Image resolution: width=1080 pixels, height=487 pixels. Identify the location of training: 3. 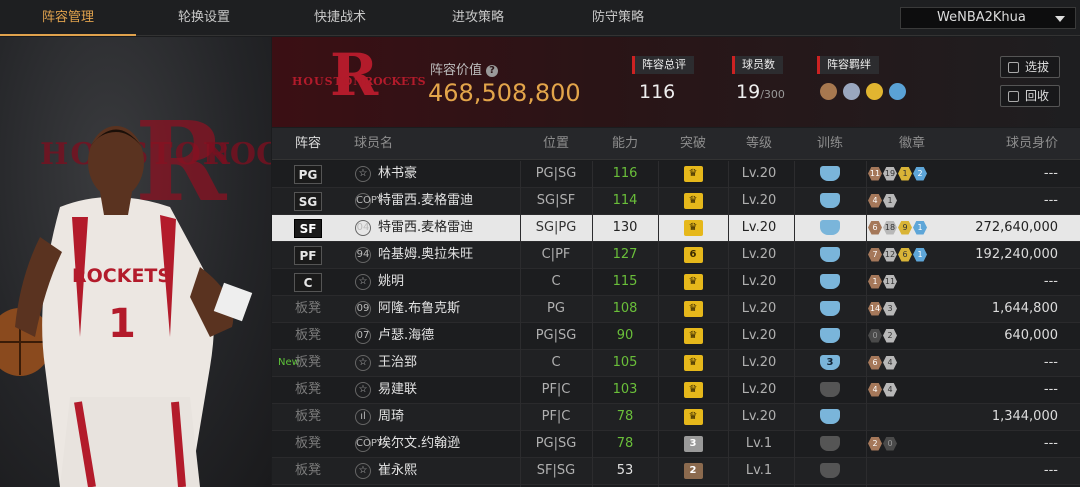
(830, 363).